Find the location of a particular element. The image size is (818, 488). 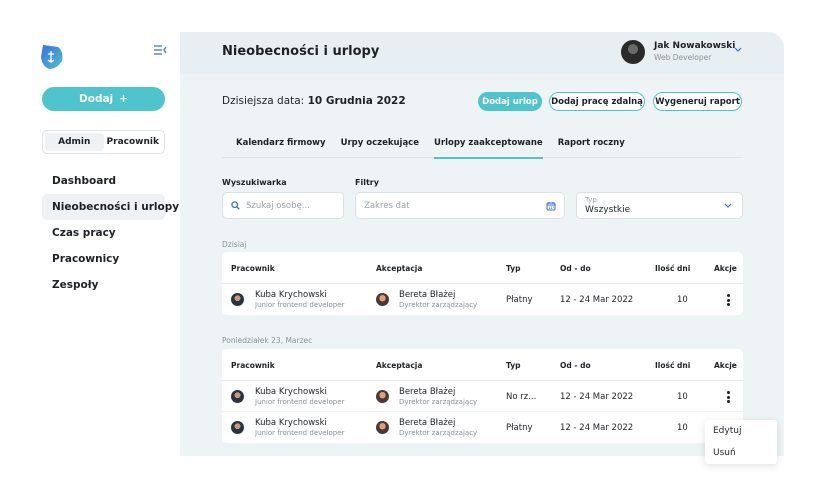

sidebar-item-employees: Pracownicy is located at coordinates (103, 259).